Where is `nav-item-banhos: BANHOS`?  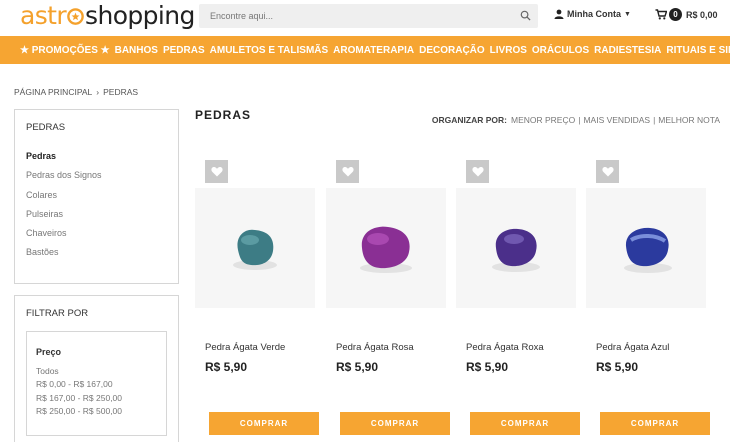
nav-item-banhos: BANHOS is located at coordinates (136, 50).